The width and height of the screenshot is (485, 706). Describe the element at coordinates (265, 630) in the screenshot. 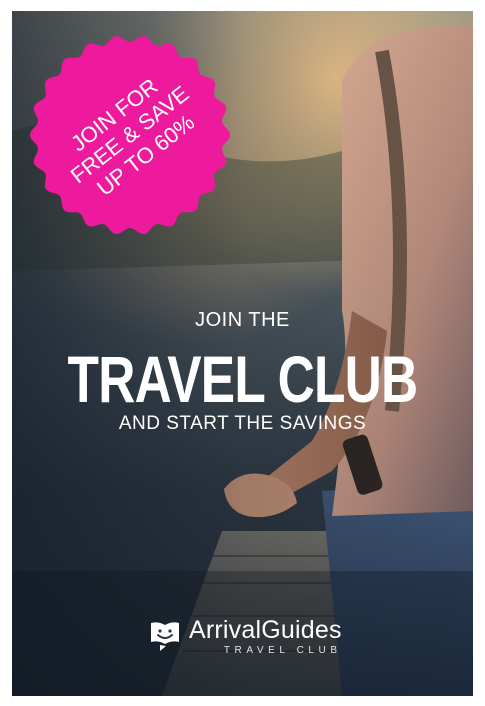

I see `brand-name: ArrivalGuides` at that location.